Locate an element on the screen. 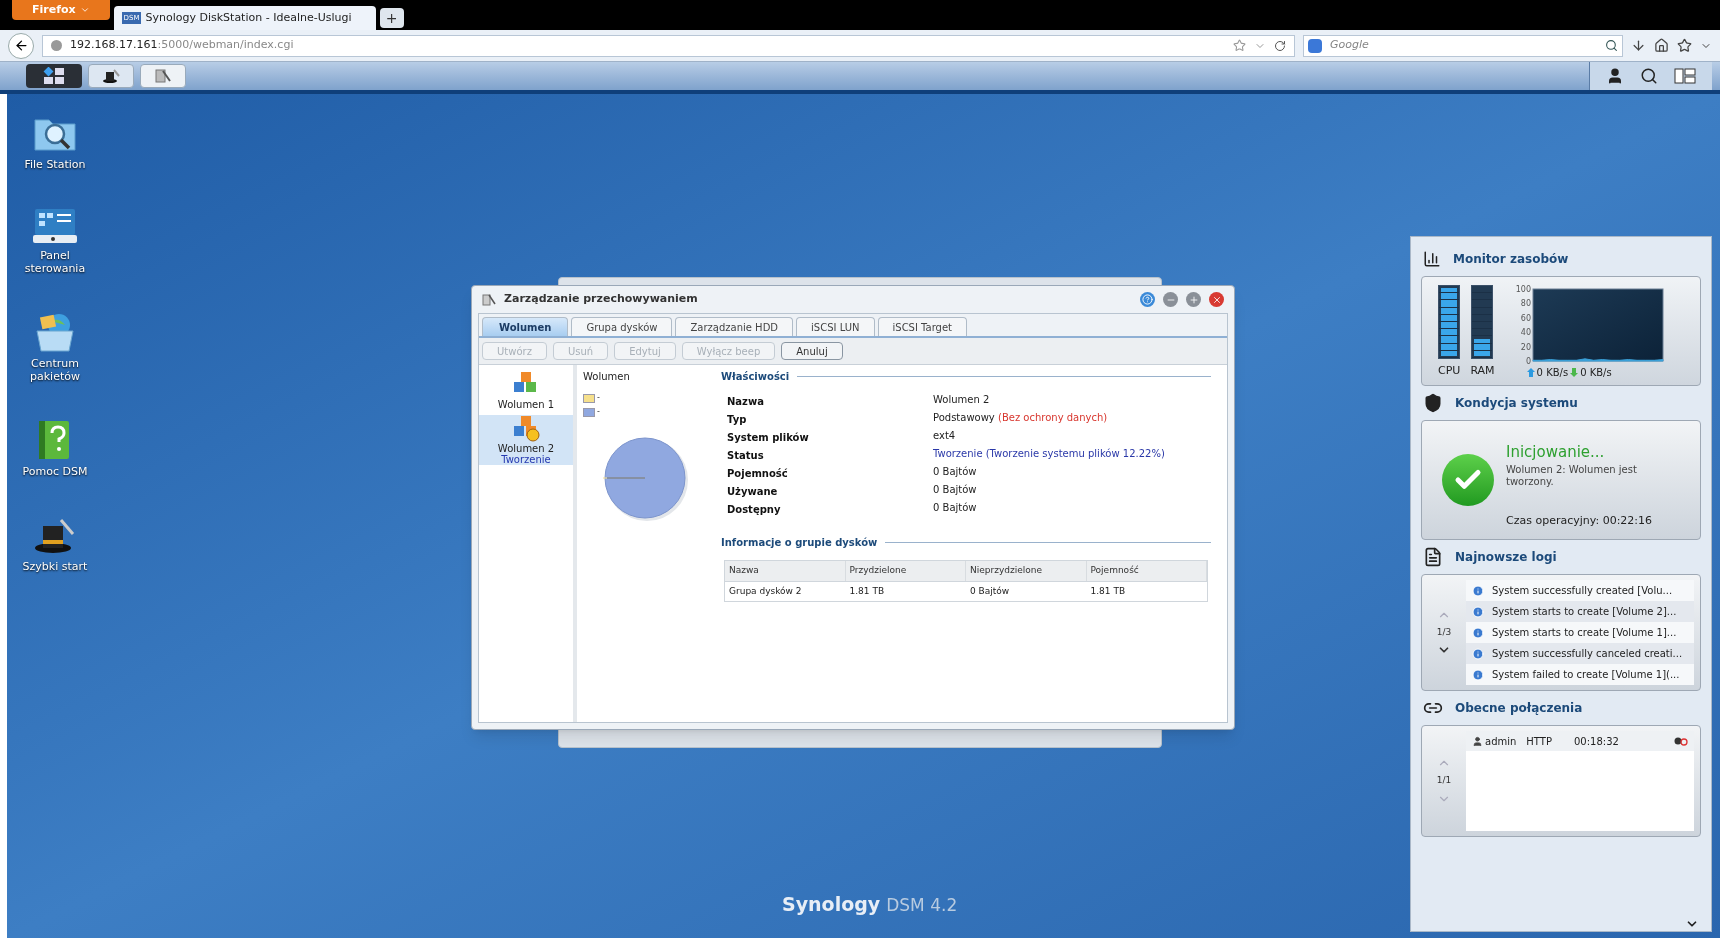  bar-chart-icon is located at coordinates (1432, 259).